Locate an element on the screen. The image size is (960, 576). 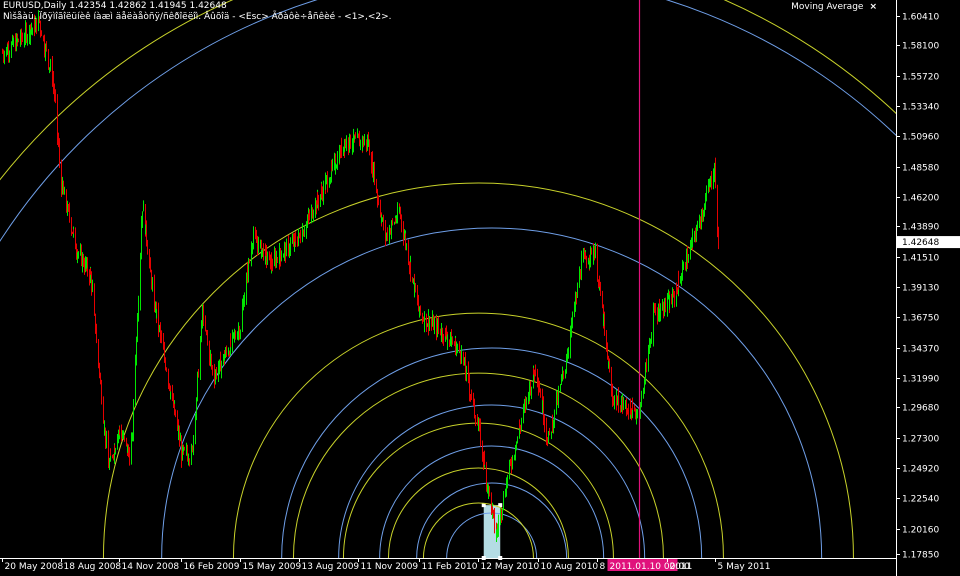
y-tick-label: 1.58100 is located at coordinates (920, 47).